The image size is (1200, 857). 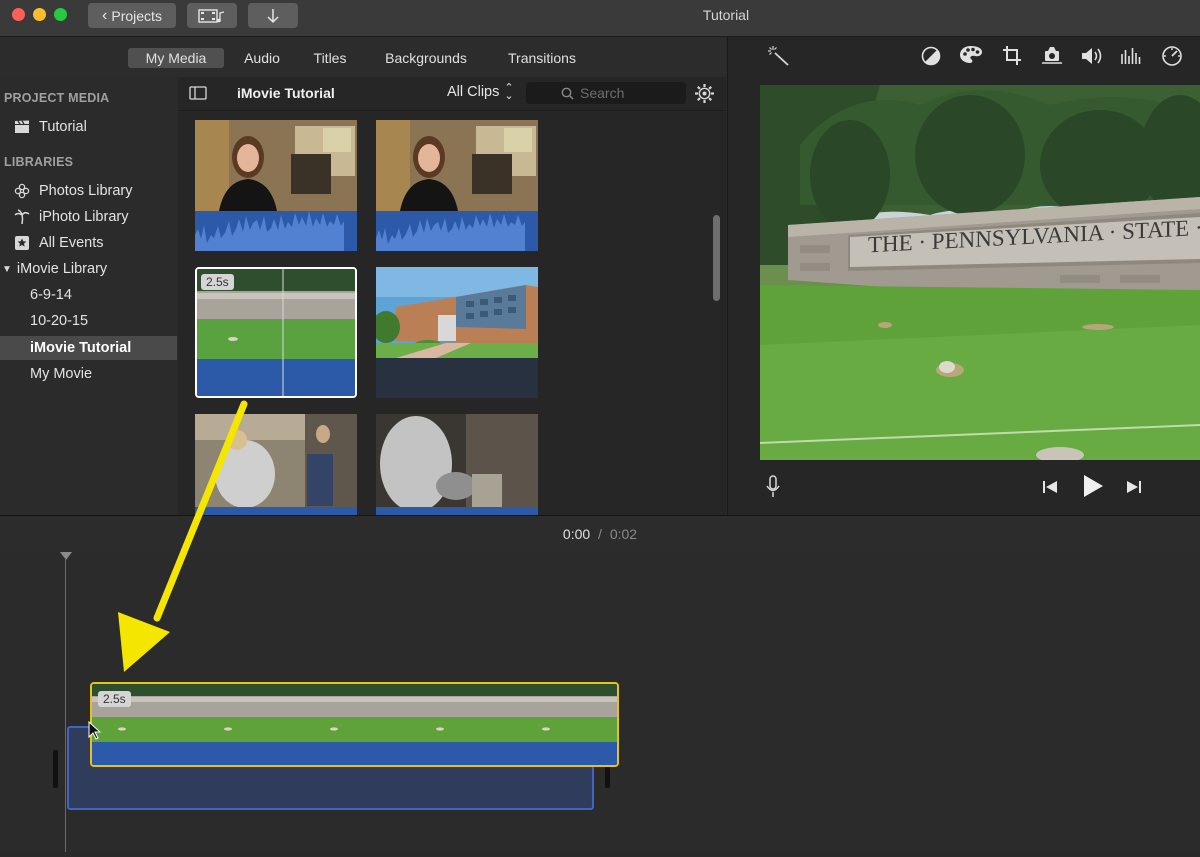 I want to click on search-field: Search, so click(x=606, y=93).